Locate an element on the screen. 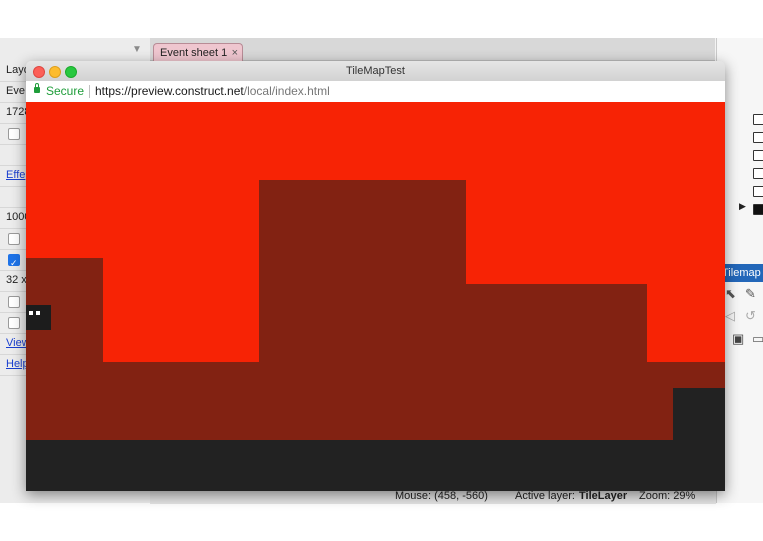  rotate-tool-icon: ↺ is located at coordinates (750, 316).